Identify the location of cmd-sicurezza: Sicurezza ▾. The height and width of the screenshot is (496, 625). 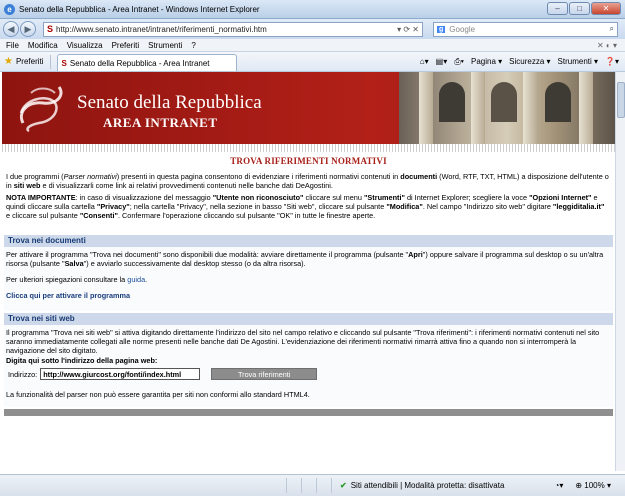
(529, 61).